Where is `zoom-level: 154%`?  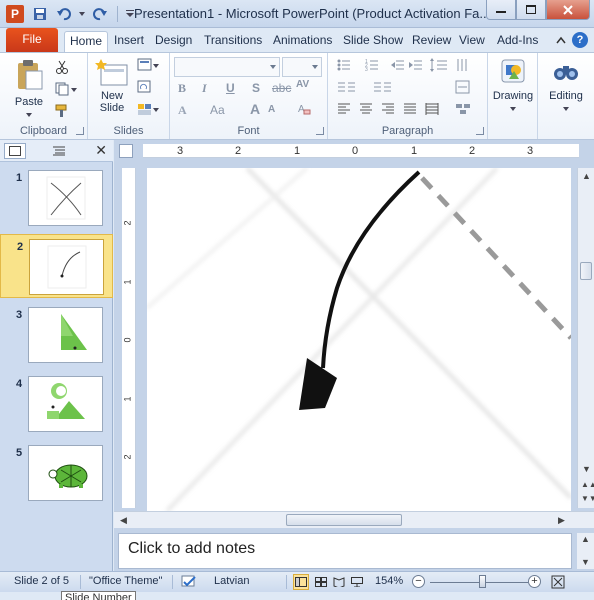 zoom-level: 154% is located at coordinates (389, 581).